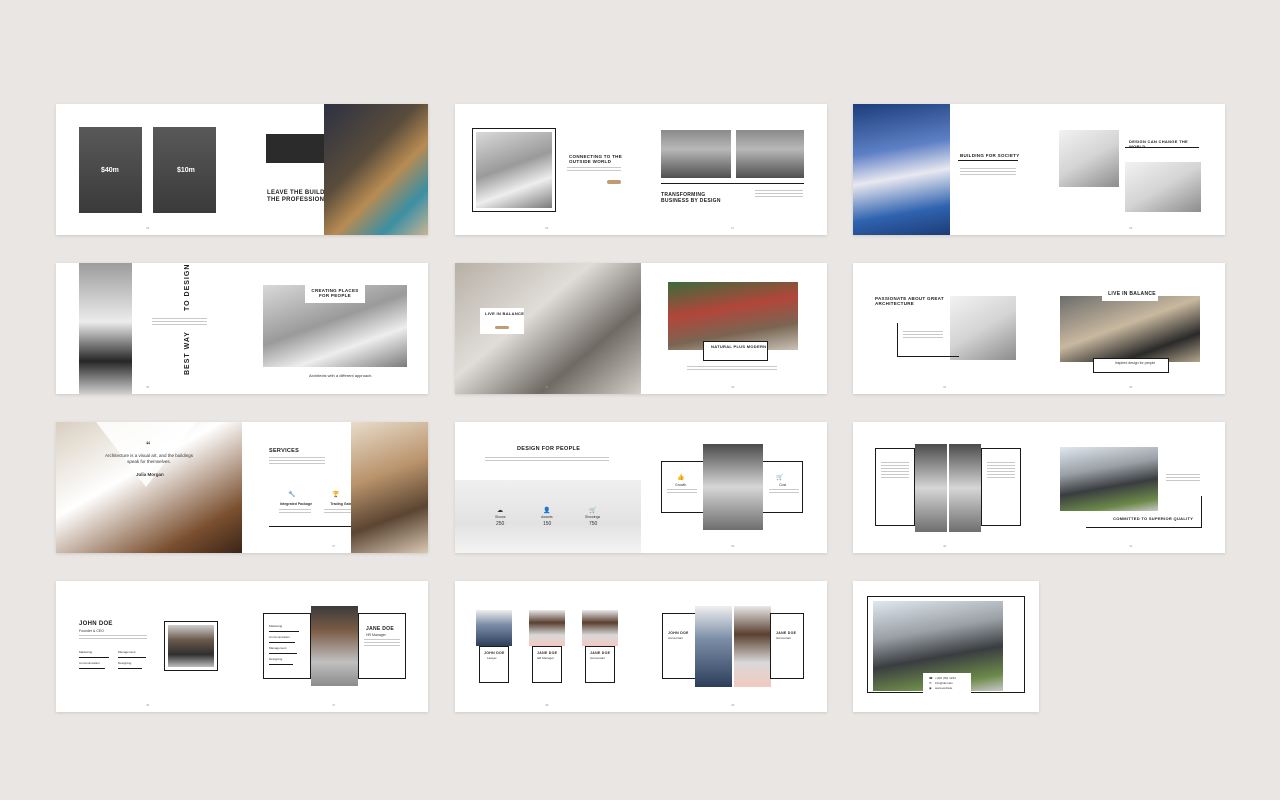 The image size is (1280, 800). I want to click on spread-9-title-right: COMMITTED TO SUPERIOR QUALITY, so click(1153, 518).